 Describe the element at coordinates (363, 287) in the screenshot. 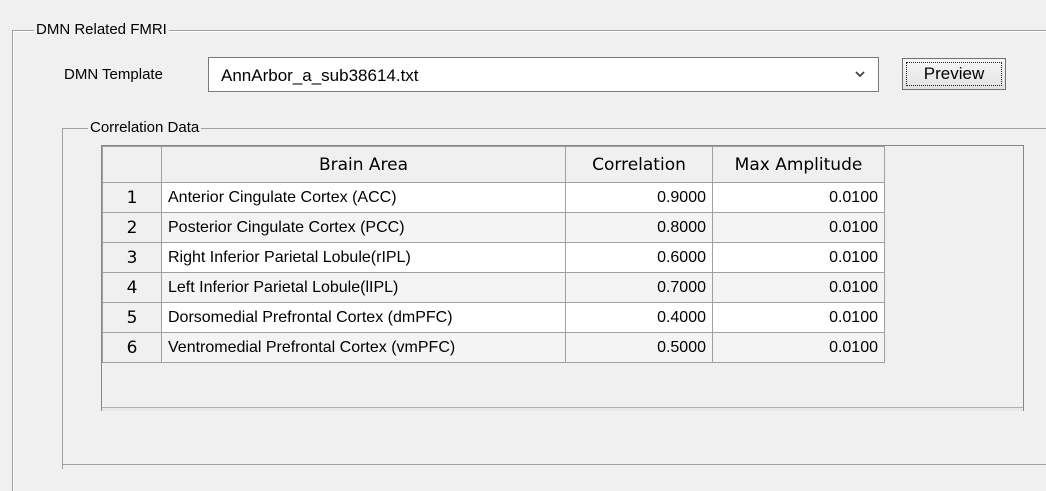

I see `brain-area-cell: Left Inferior Parietal Lobule(lIPL)` at that location.